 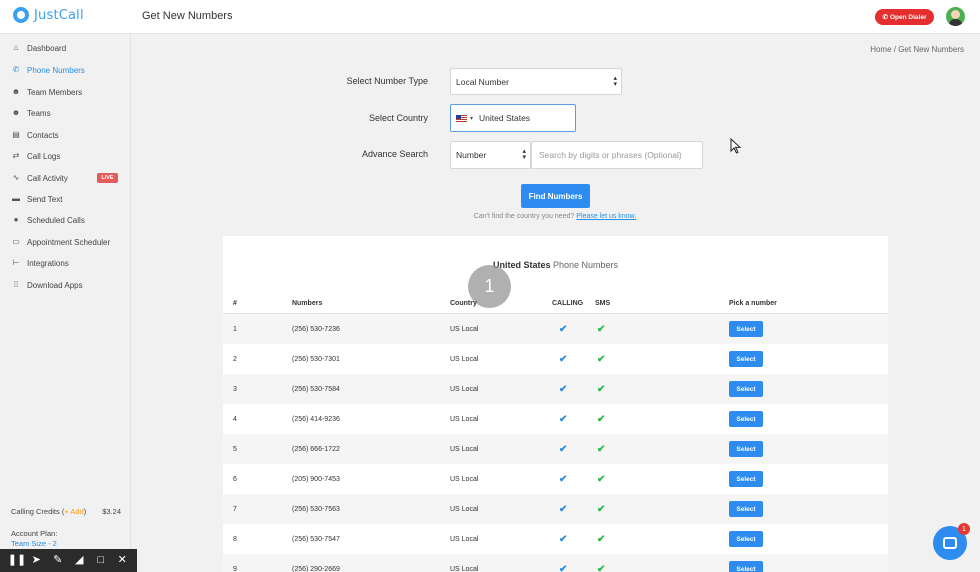 I want to click on number-type-select: Local Number ▴ ▾, so click(x=536, y=81).